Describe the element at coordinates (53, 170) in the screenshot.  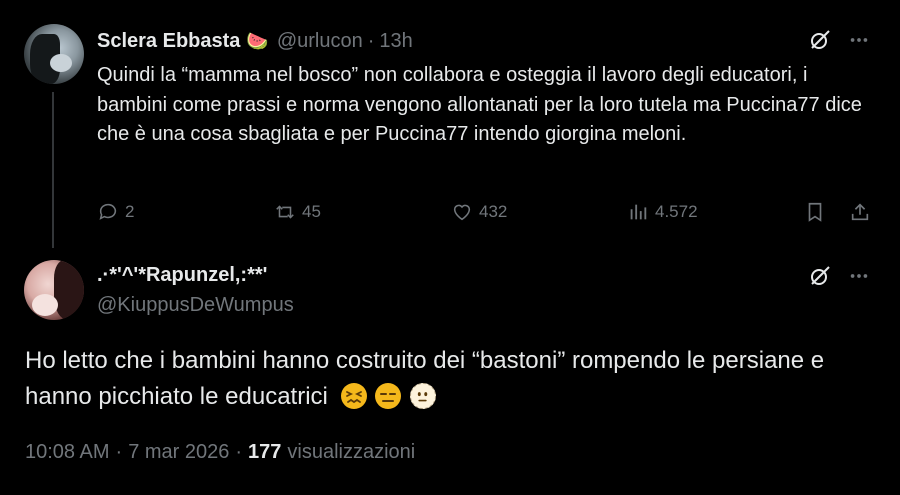
I see `thread-line` at that location.